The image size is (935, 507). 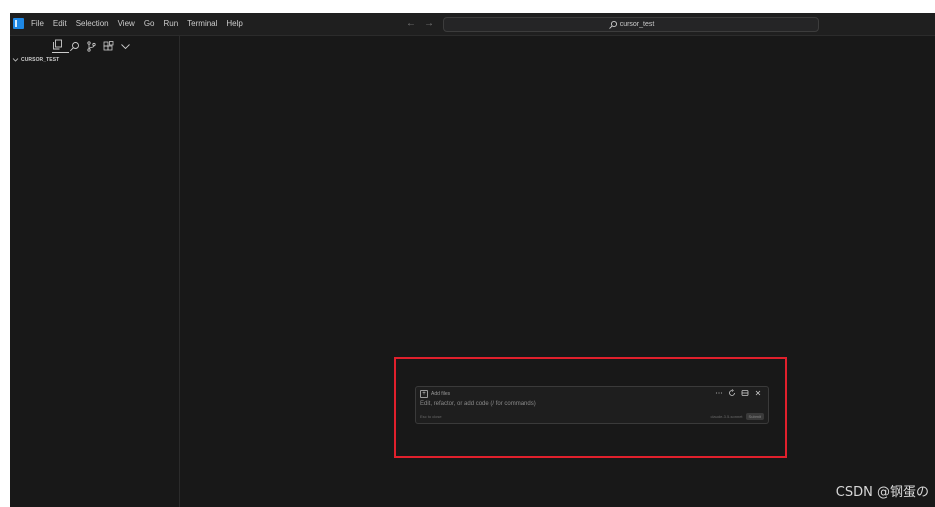 I want to click on explorer-icon, so click(x=57, y=44).